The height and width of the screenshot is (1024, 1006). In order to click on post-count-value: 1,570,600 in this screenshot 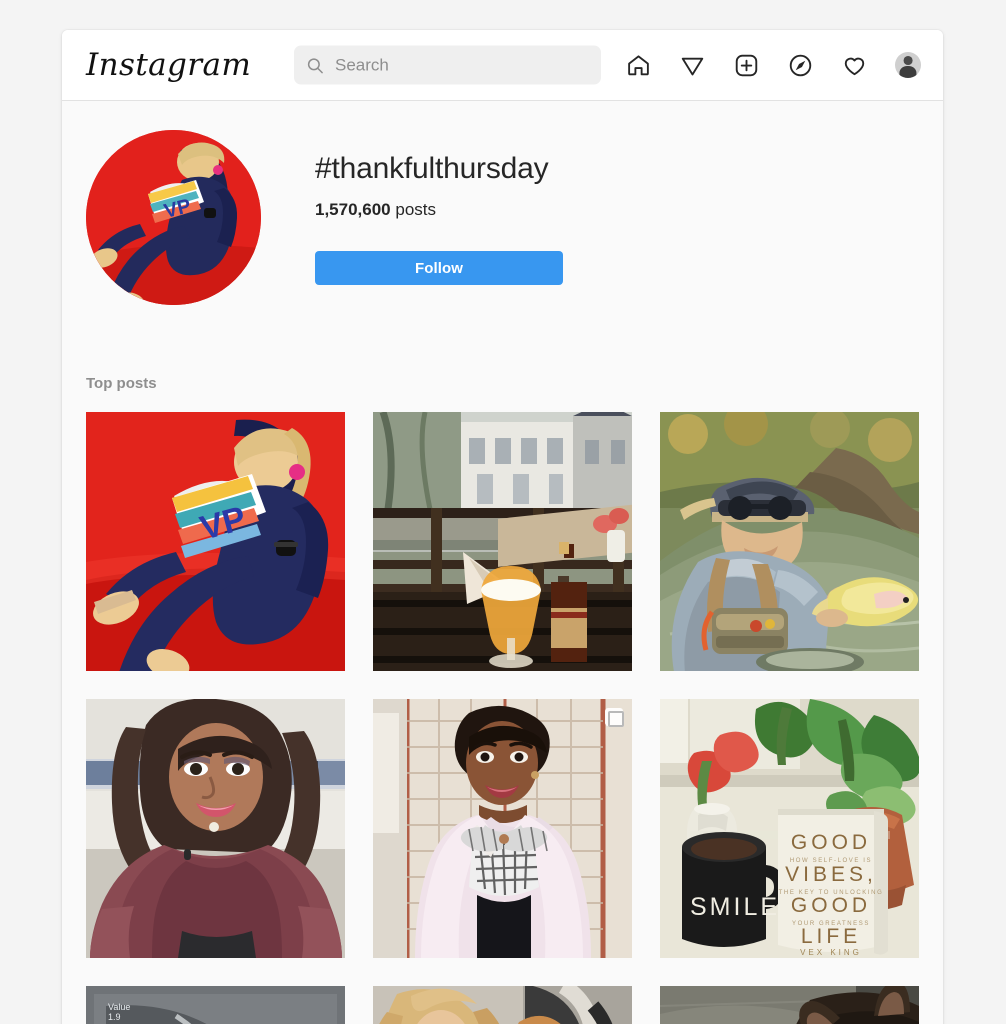, I will do `click(353, 209)`.